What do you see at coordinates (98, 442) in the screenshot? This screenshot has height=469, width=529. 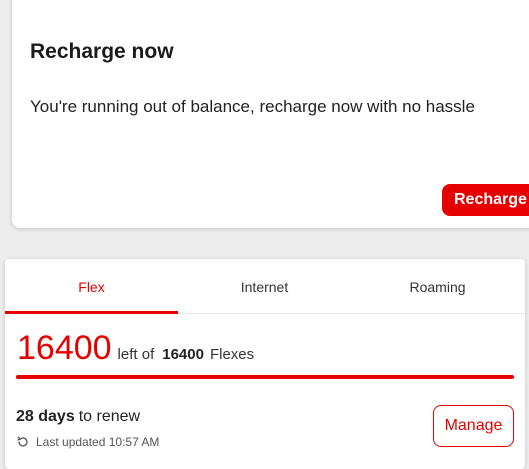 I see `last-updated-text: Last updated 10:57 AM` at bounding box center [98, 442].